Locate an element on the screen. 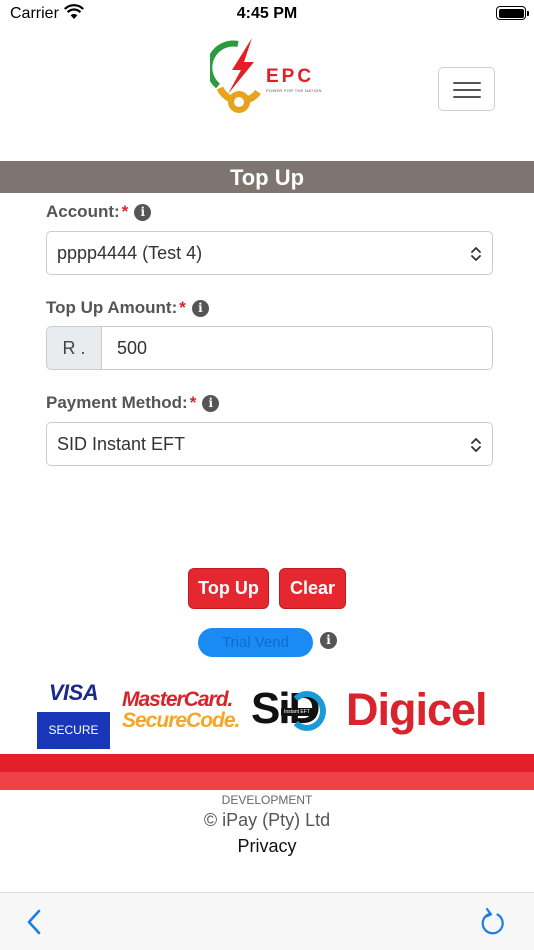  securecode-line: SecureCode. is located at coordinates (181, 720).